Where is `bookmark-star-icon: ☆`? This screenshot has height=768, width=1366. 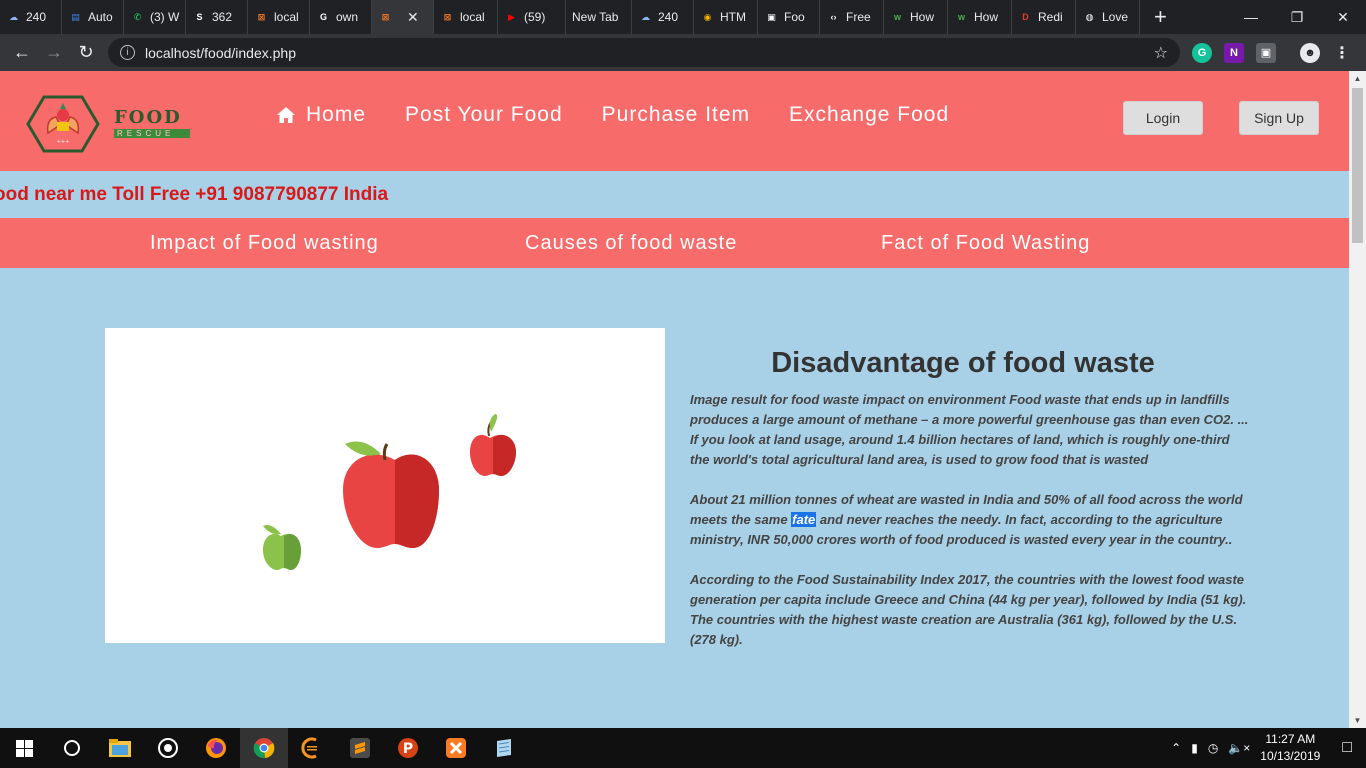 bookmark-star-icon: ☆ is located at coordinates (1161, 53).